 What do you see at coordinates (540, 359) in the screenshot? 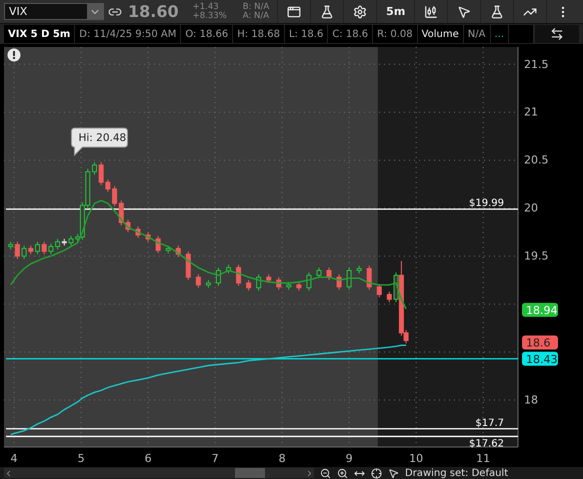
I see `price-tag: 18.43` at bounding box center [540, 359].